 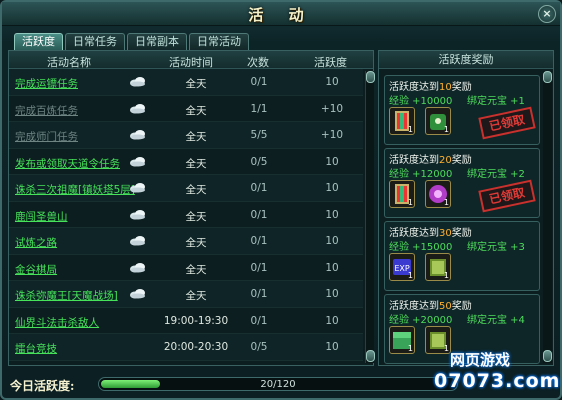 I want to click on activity-name-link: 擂台竞技, so click(x=36, y=348).